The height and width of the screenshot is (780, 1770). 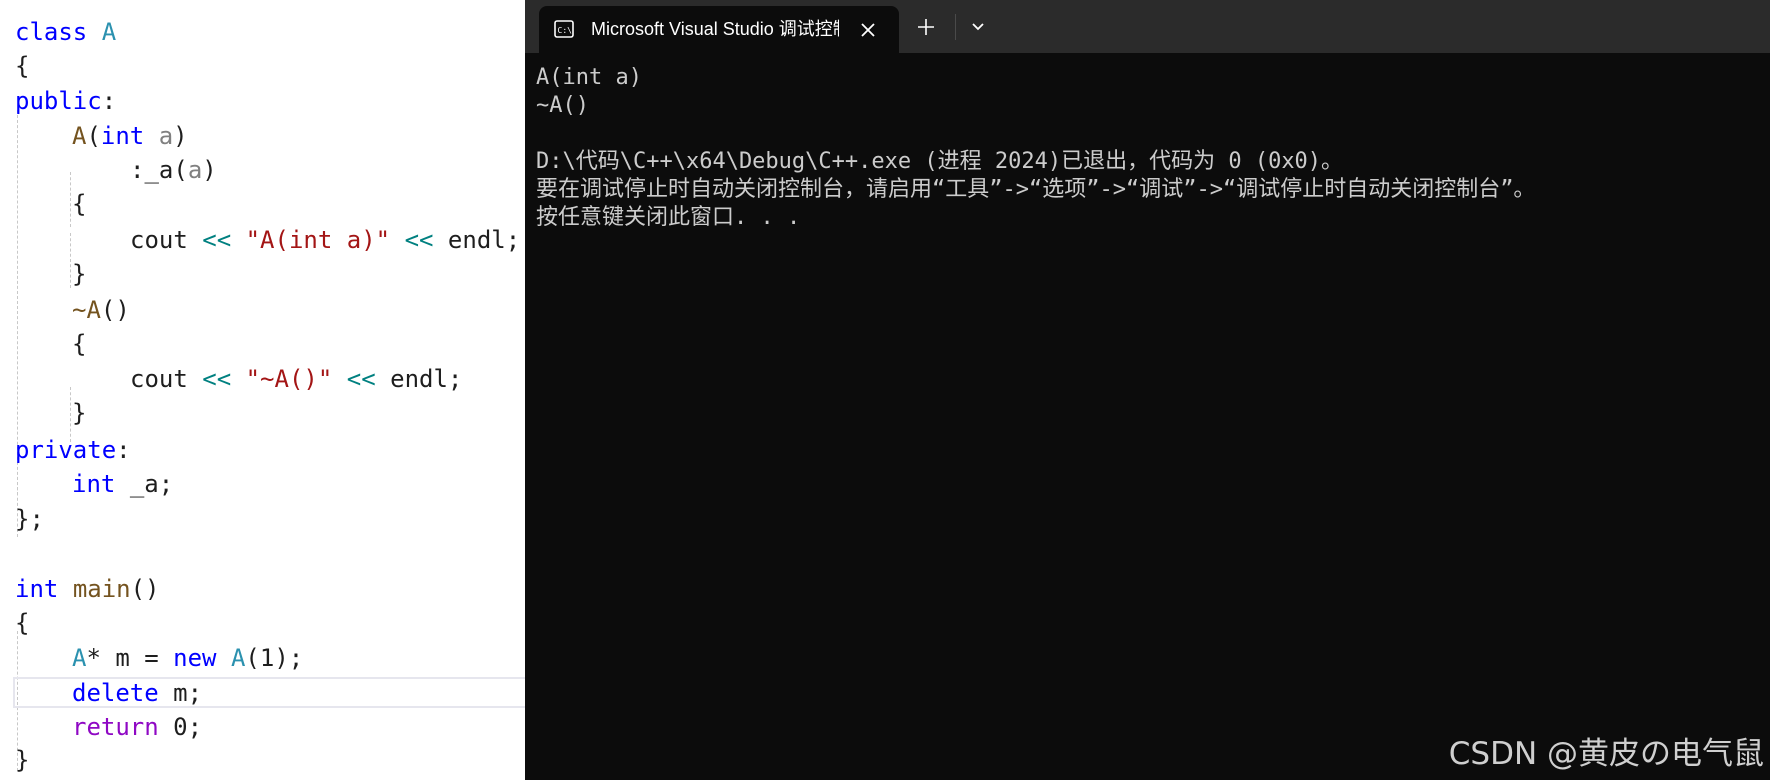 I want to click on code-line-4: A(int a), so click(x=130, y=136).